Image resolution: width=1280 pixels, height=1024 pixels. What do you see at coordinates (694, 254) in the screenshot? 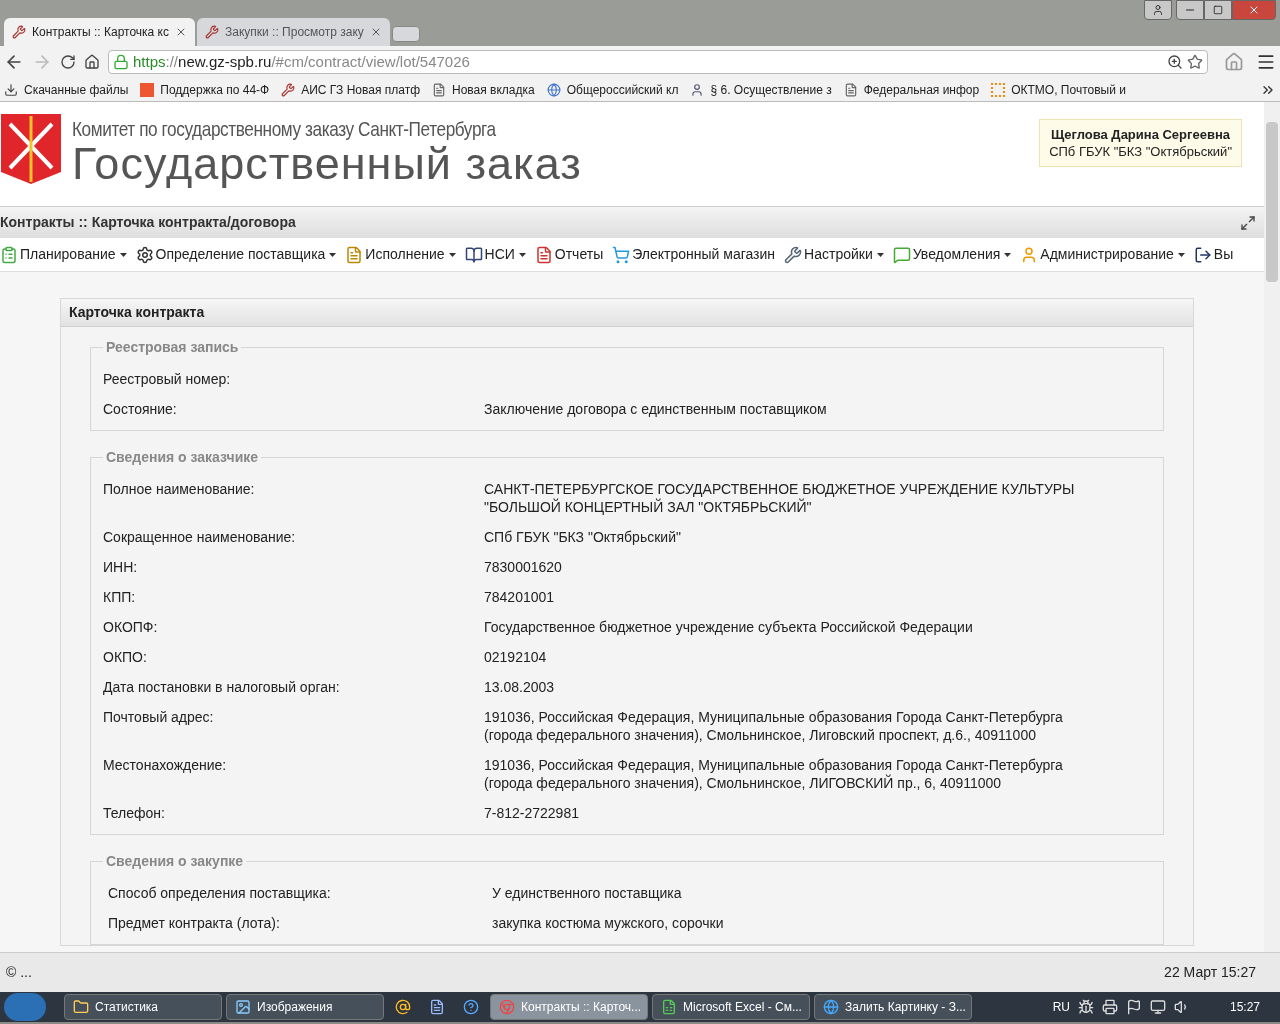
I see `menu-item: Электронный магазин` at bounding box center [694, 254].